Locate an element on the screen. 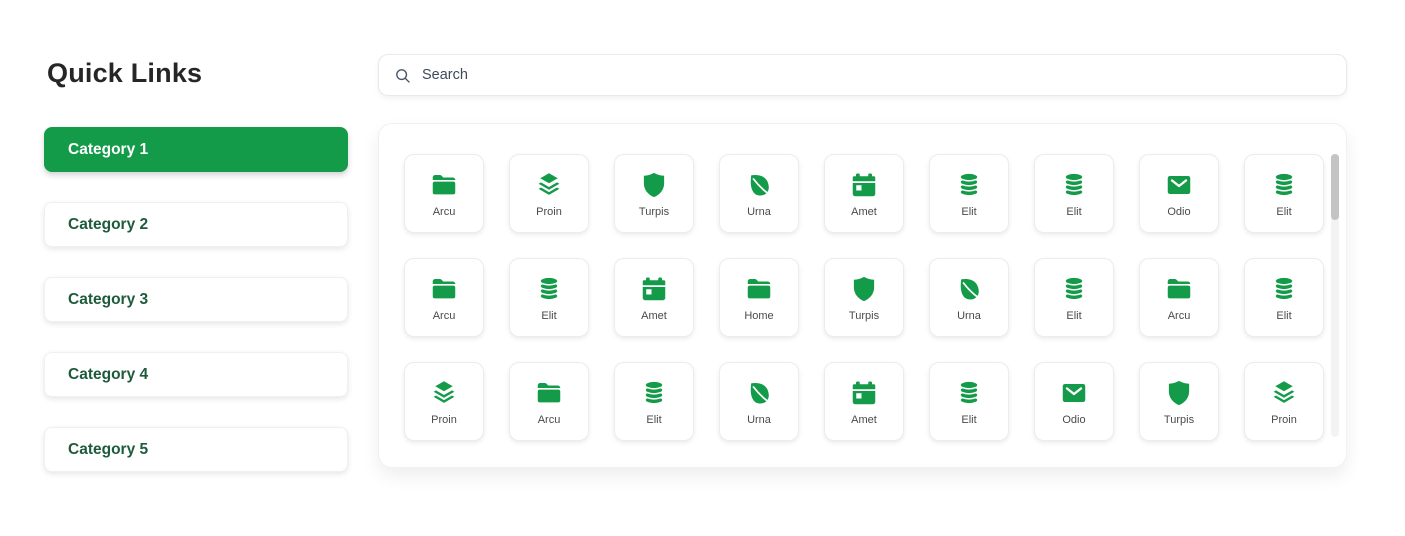 The height and width of the screenshot is (536, 1405). scrollbar-track is located at coordinates (1335, 295).